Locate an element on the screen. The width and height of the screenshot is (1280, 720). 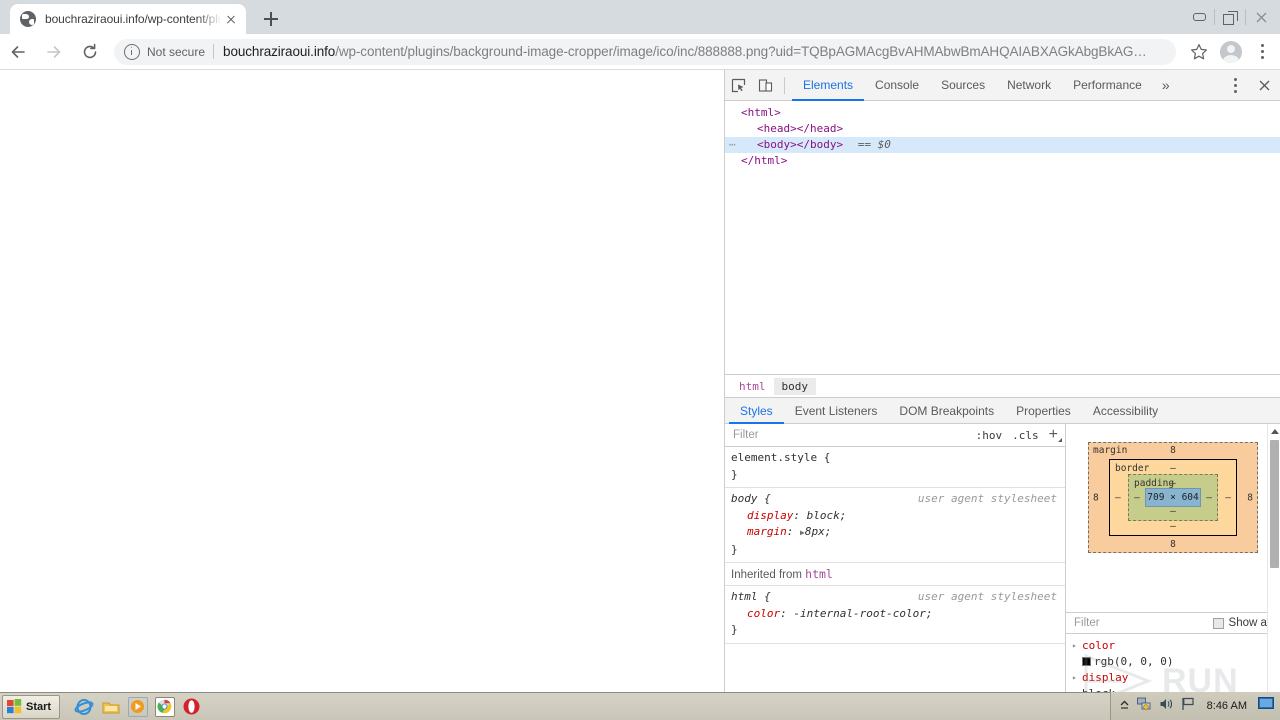
minimize-button is located at coordinates (1199, 17).